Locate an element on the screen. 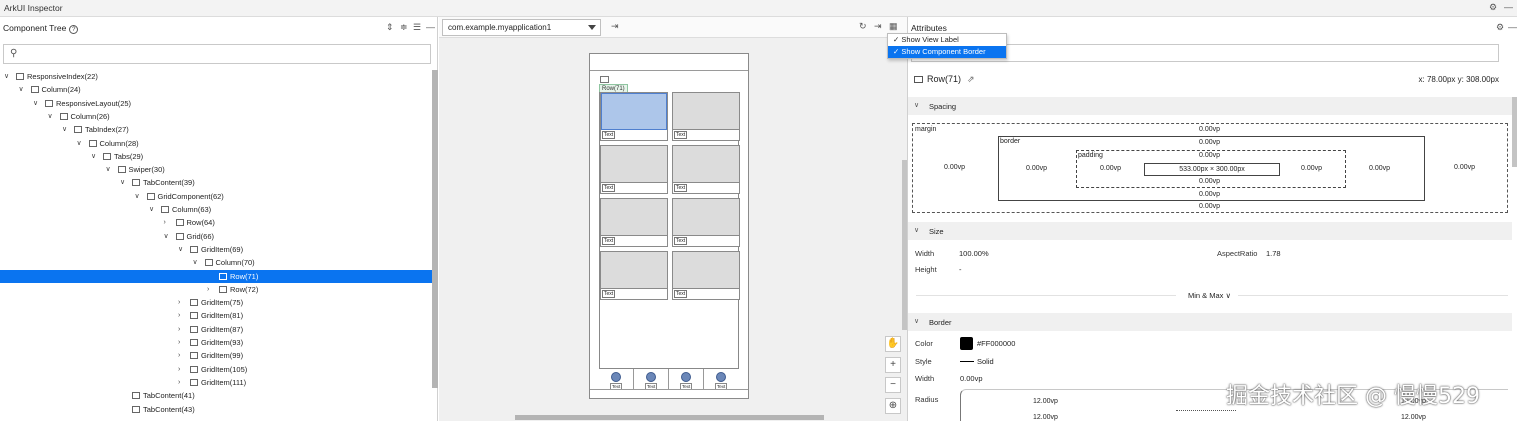 Image resolution: width=1517 pixels, height=421 pixels. tree-node: › GridItem(75) is located at coordinates (216, 302).